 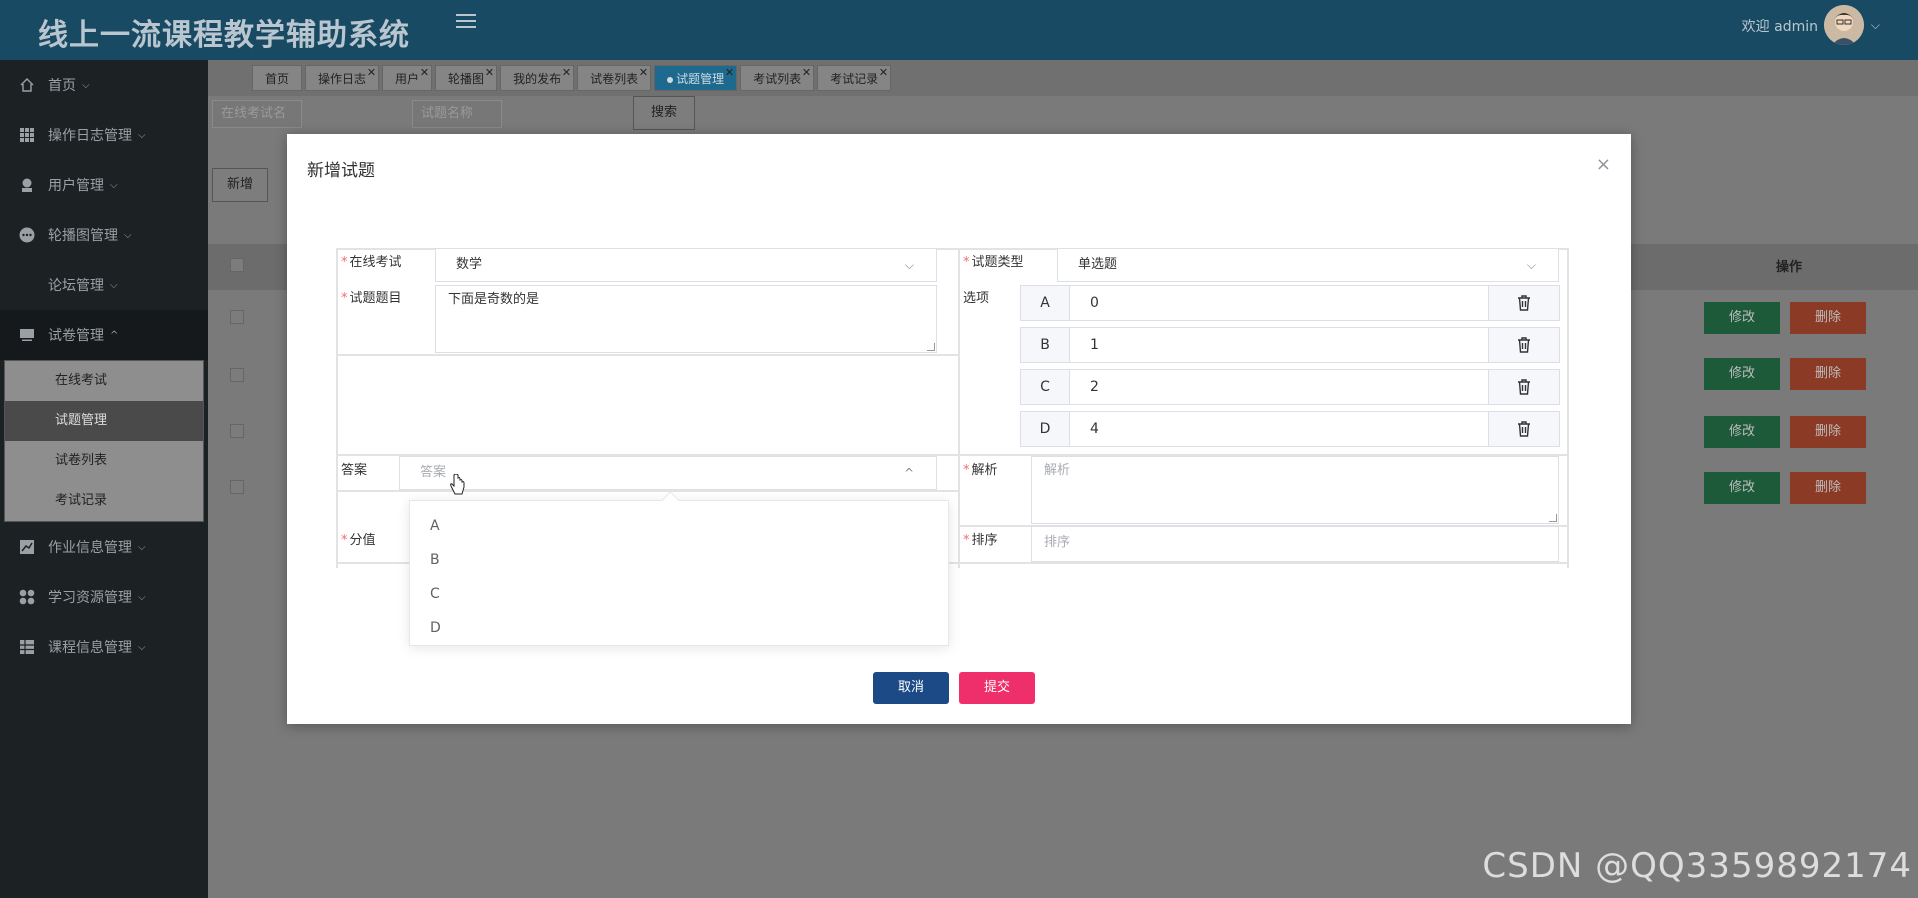 I want to click on dropdown-option-b: B, so click(x=679, y=560).